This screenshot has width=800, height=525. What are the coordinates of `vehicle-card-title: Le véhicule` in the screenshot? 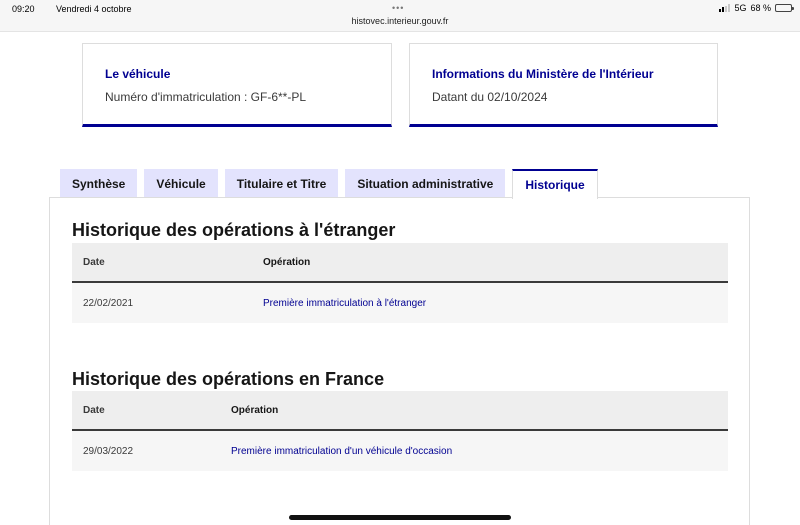 It's located at (138, 74).